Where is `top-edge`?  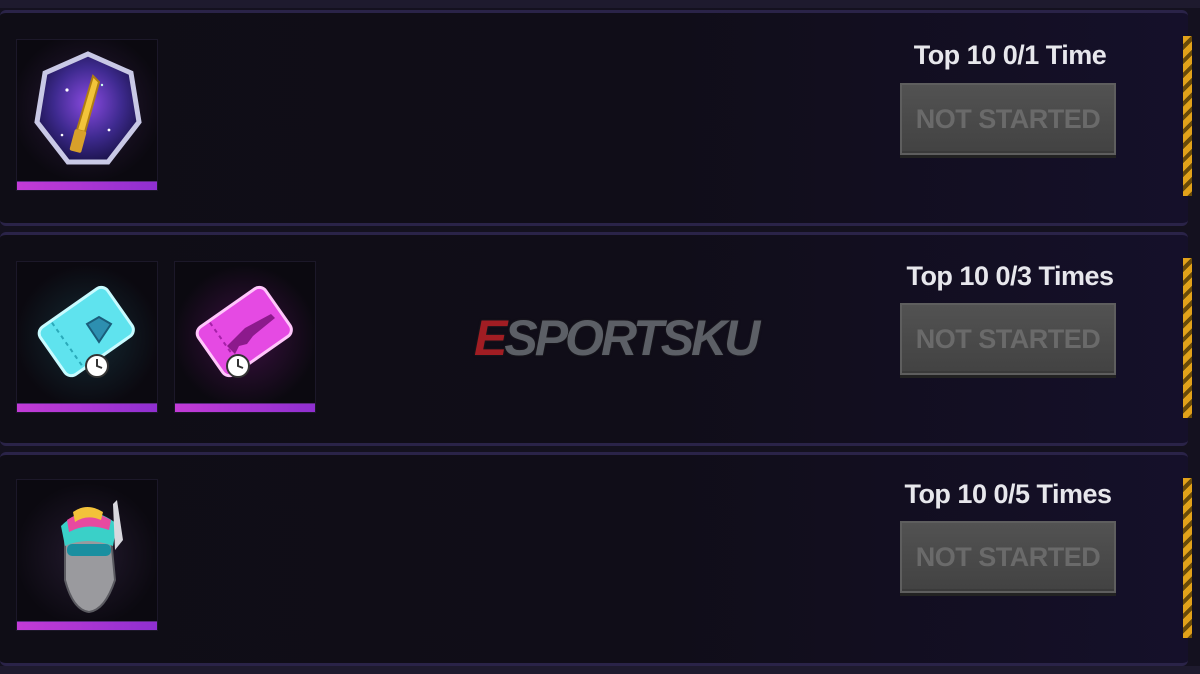 top-edge is located at coordinates (600, 4).